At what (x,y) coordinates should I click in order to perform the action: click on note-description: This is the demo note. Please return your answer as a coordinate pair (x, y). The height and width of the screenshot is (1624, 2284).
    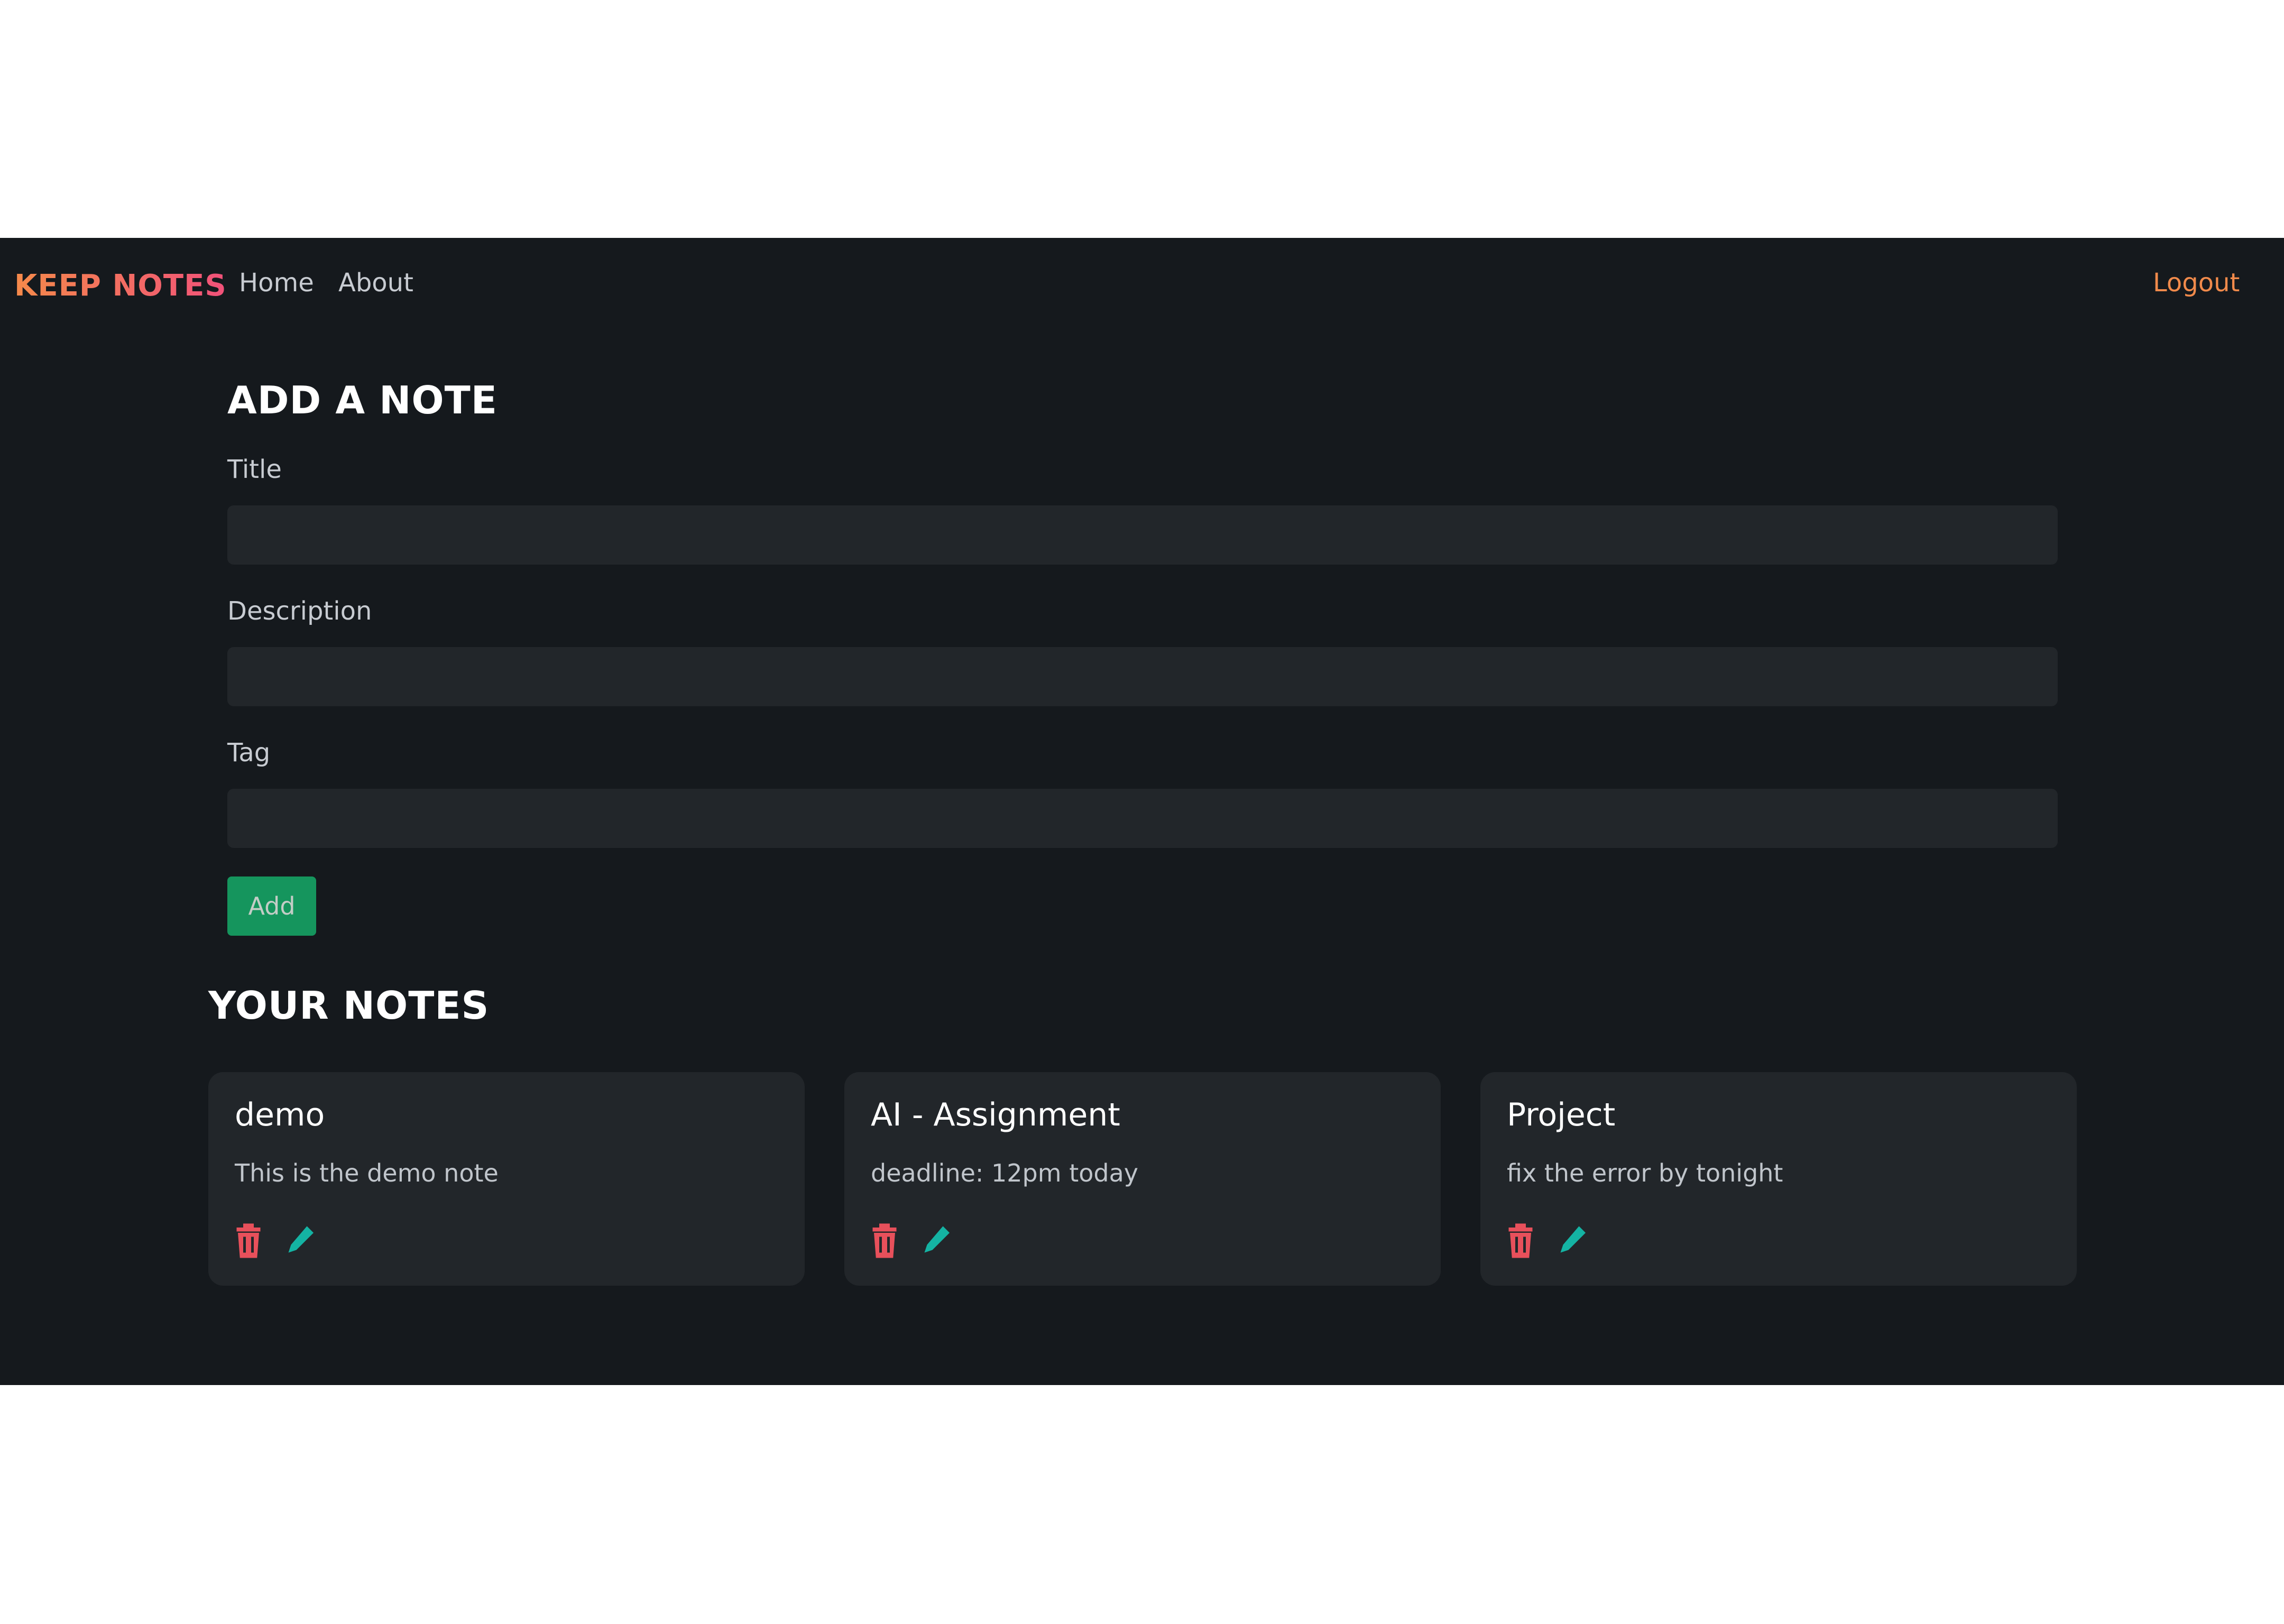
    Looking at the image, I should click on (367, 1173).